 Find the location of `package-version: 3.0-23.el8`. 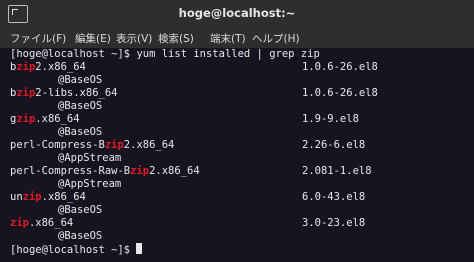

package-version: 3.0-23.el8 is located at coordinates (334, 223).